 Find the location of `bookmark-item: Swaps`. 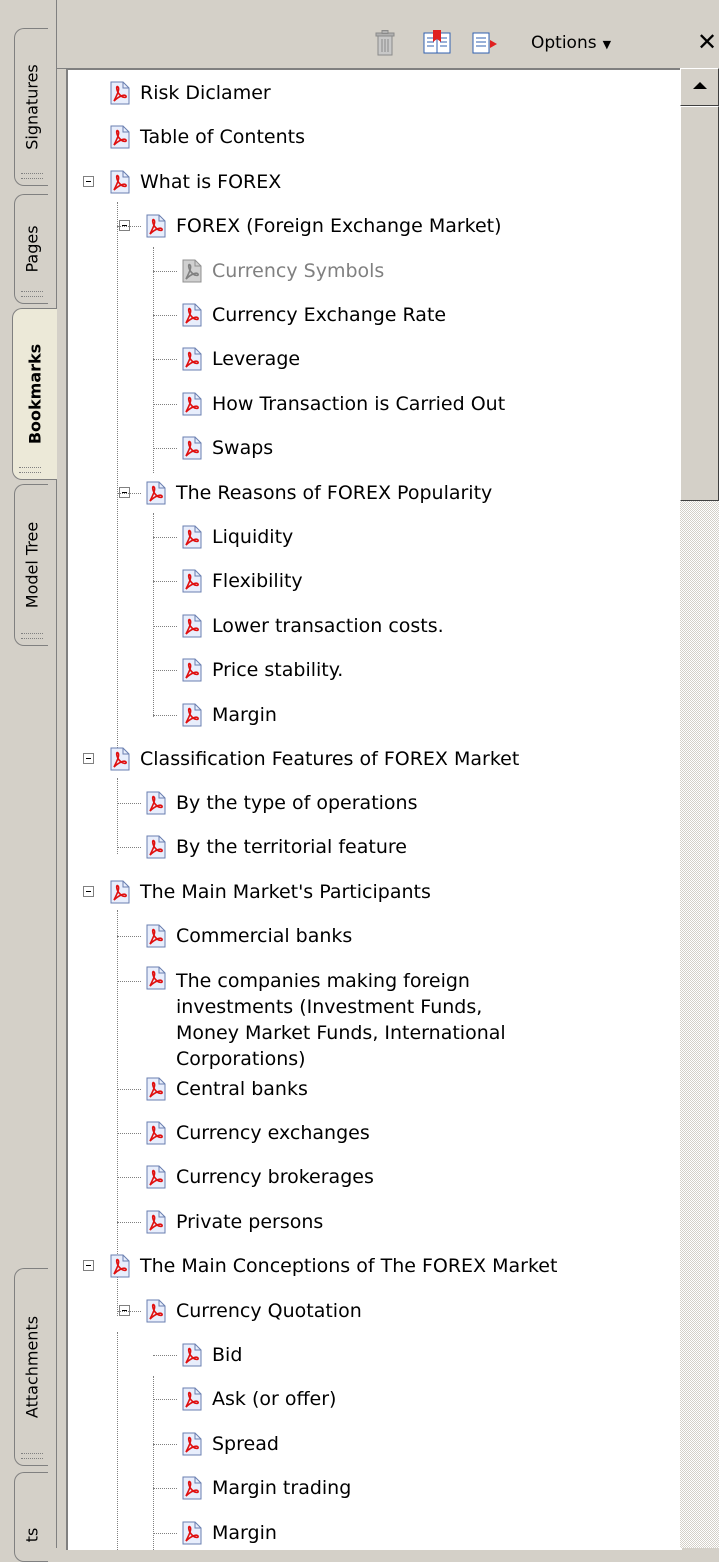

bookmark-item: Swaps is located at coordinates (226, 448).